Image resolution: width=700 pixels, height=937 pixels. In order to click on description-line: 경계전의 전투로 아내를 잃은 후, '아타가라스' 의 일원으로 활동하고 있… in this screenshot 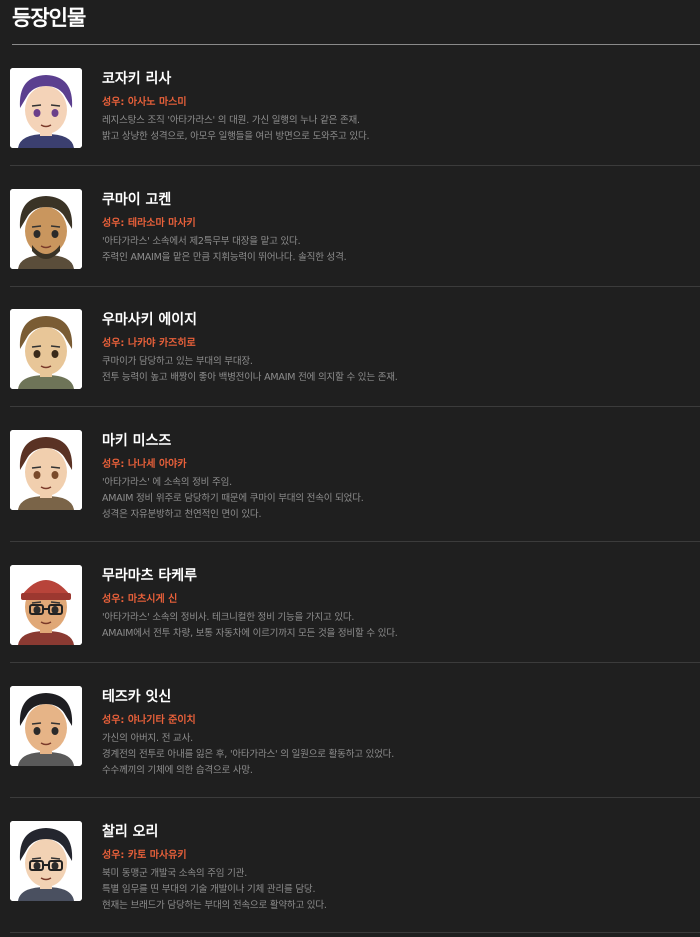, I will do `click(248, 754)`.